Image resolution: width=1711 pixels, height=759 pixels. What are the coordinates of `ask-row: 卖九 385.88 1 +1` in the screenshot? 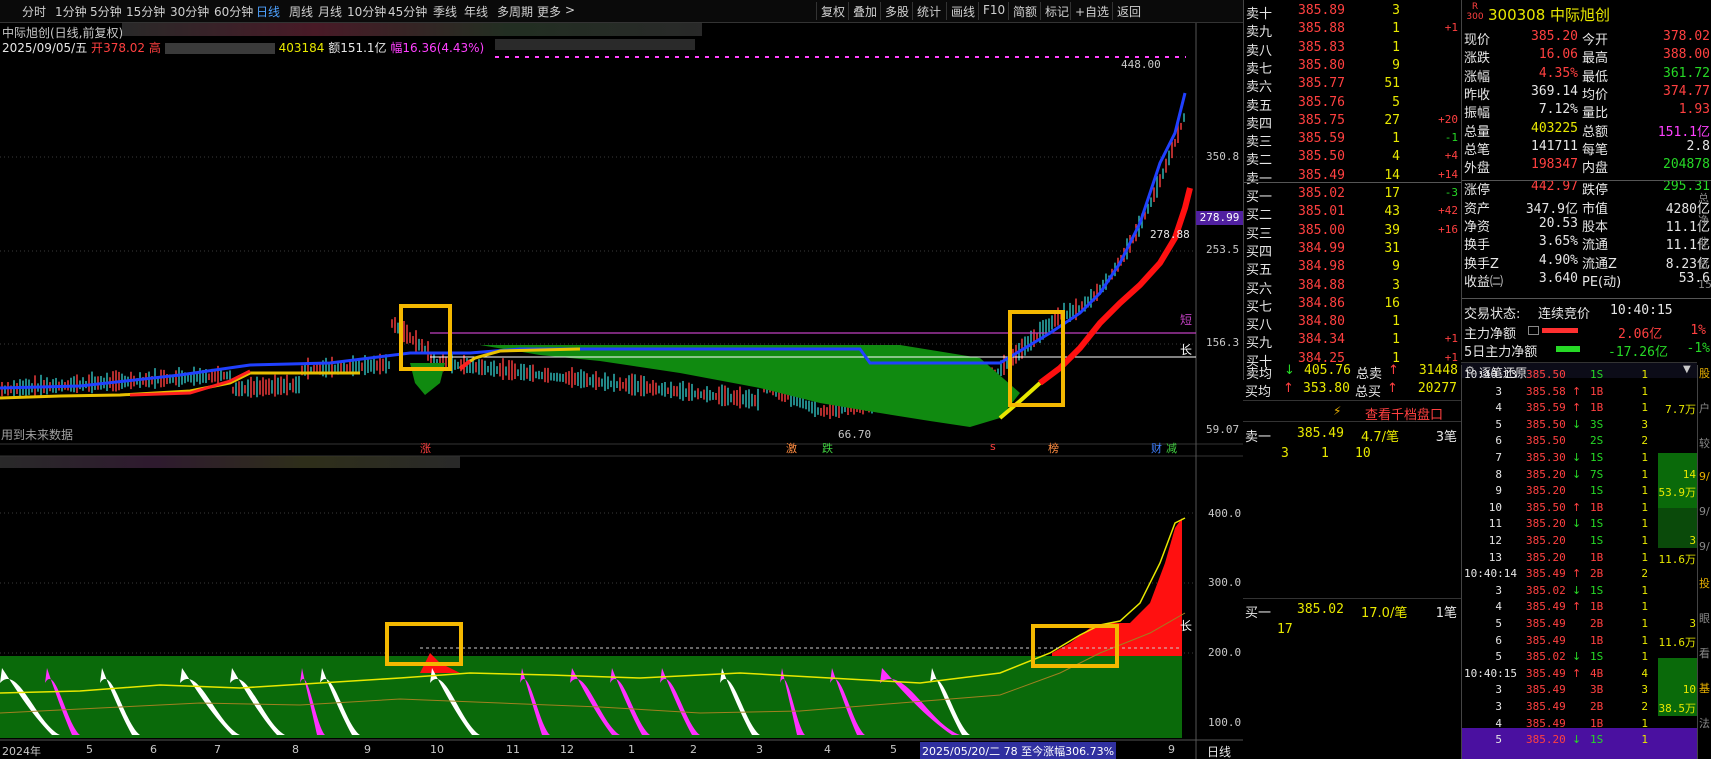 It's located at (1353, 30).